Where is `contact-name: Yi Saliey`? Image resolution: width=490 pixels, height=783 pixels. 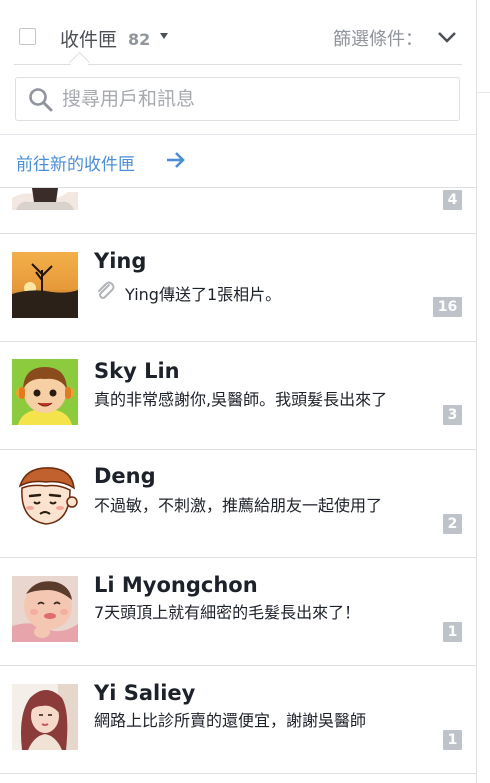
contact-name: Yi Saliey is located at coordinates (145, 693).